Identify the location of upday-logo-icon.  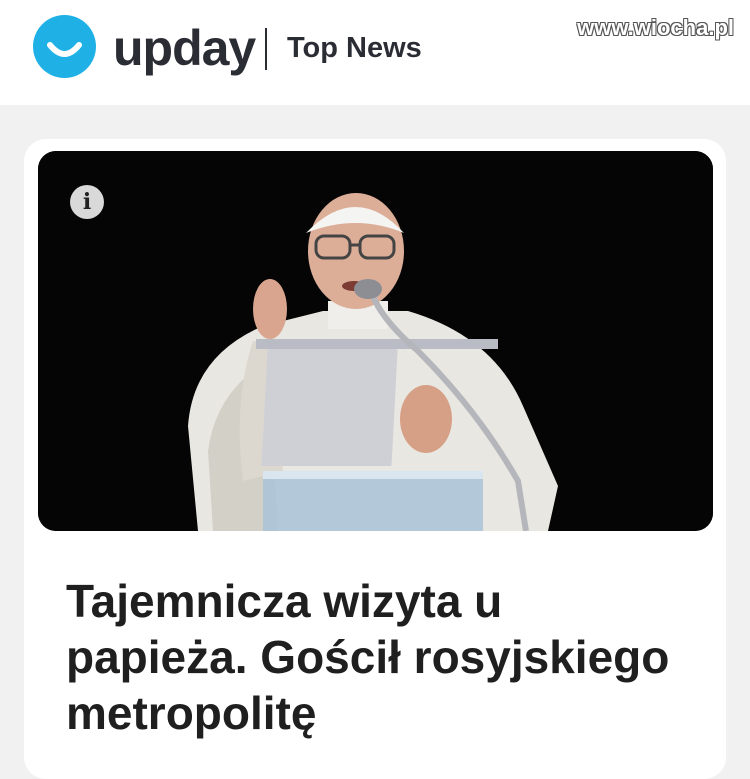
(64, 46).